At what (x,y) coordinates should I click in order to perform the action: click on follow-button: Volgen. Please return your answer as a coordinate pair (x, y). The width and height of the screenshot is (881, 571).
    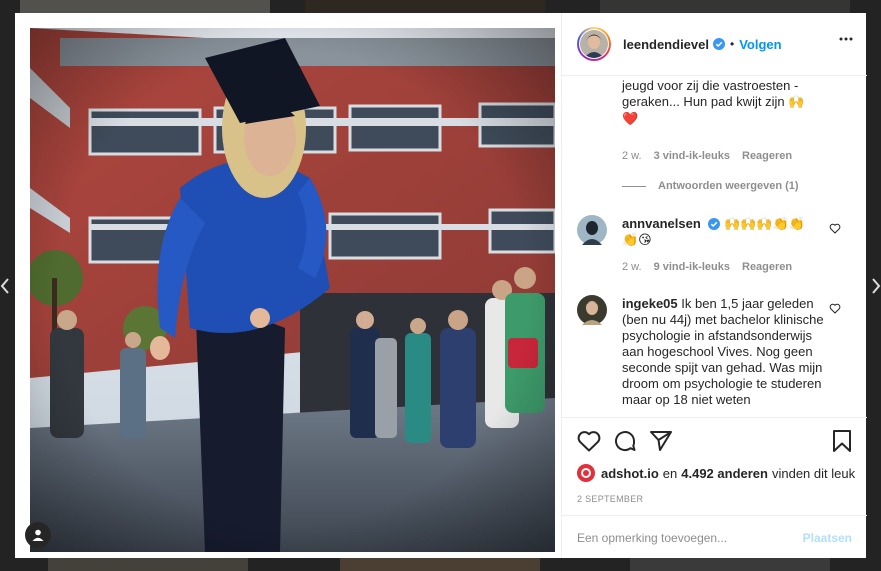
    Looking at the image, I should click on (760, 44).